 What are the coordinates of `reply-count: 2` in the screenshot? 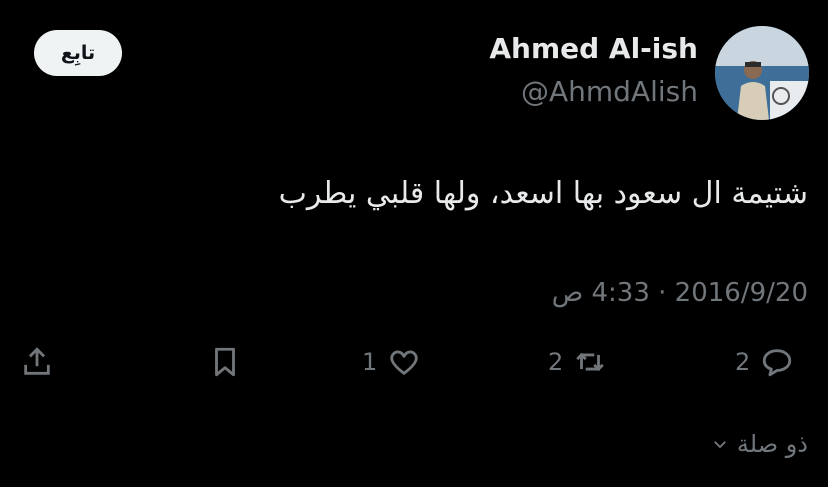 It's located at (743, 362).